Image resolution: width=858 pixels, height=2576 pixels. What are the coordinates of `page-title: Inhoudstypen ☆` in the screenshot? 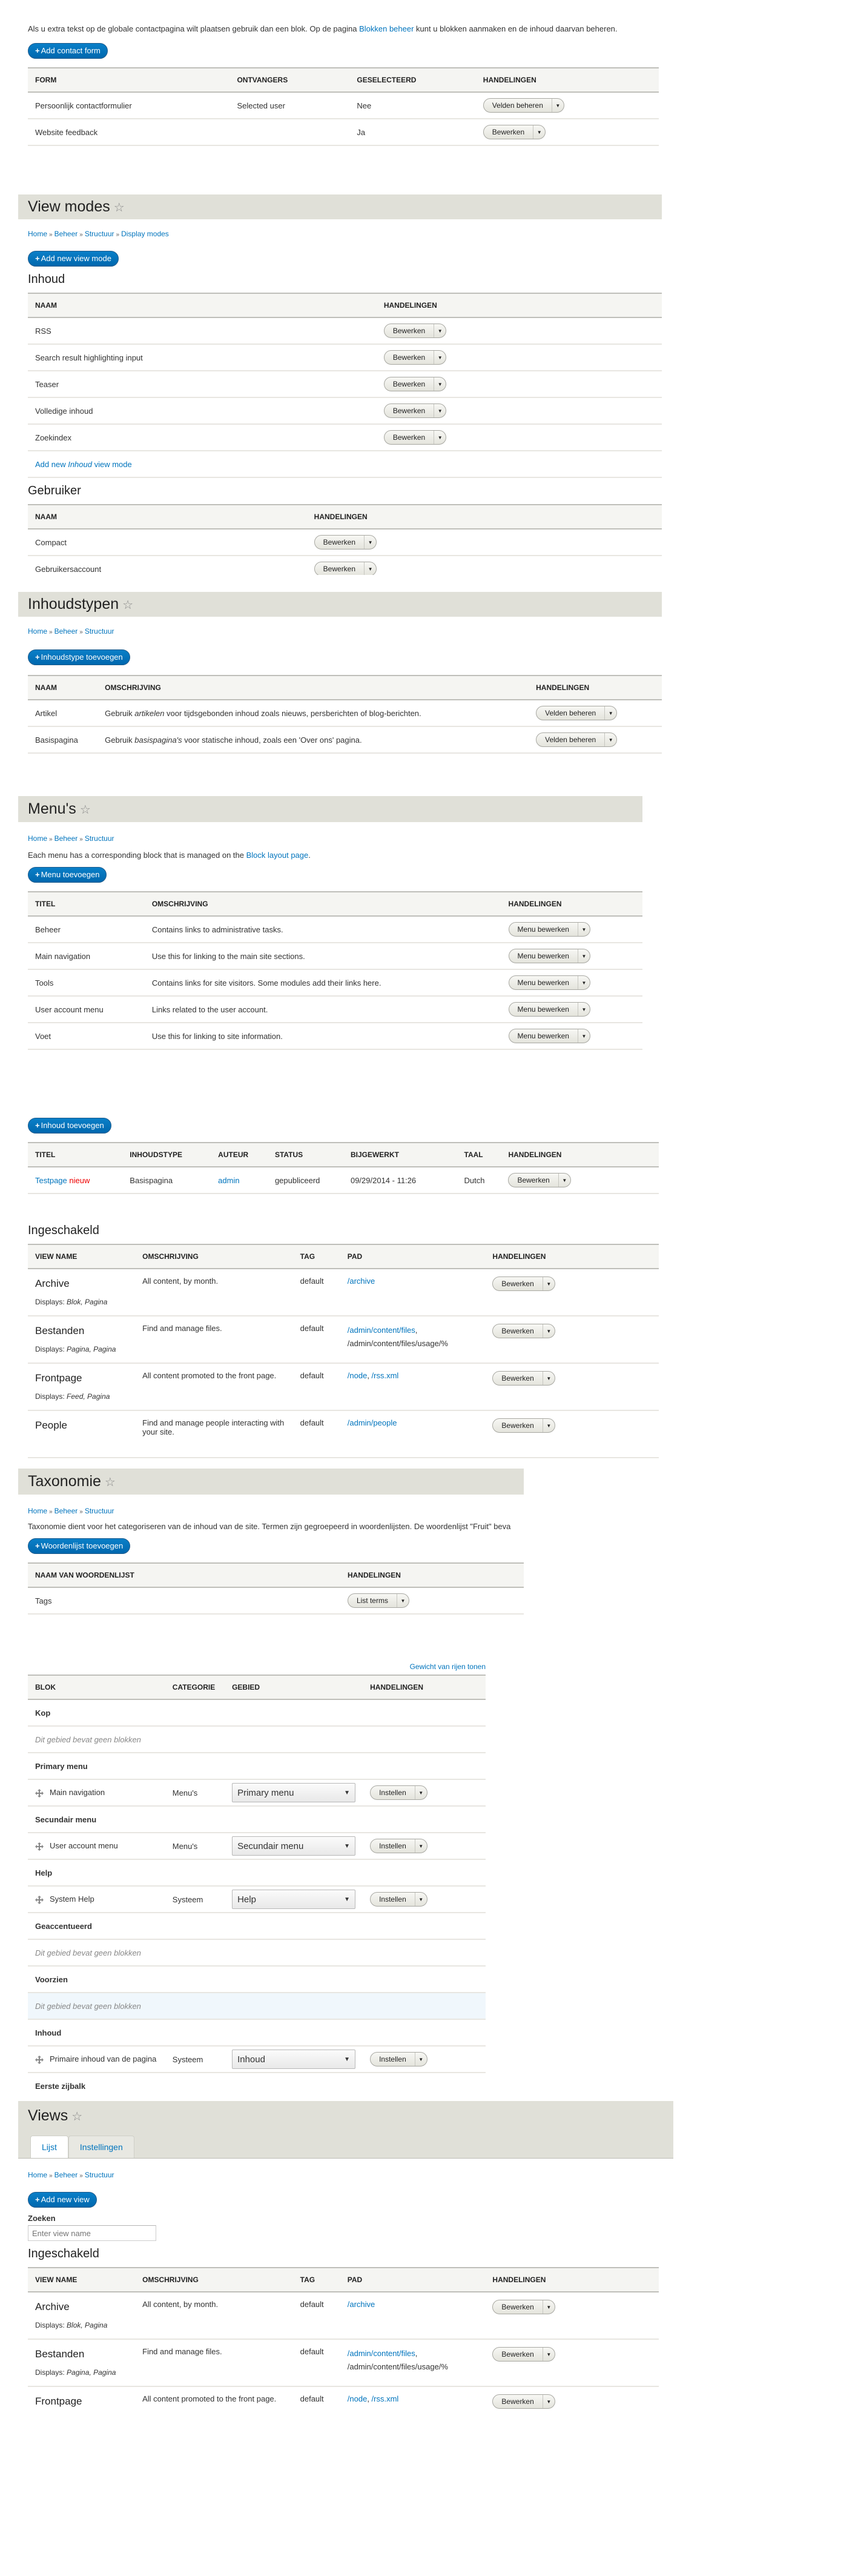 It's located at (81, 604).